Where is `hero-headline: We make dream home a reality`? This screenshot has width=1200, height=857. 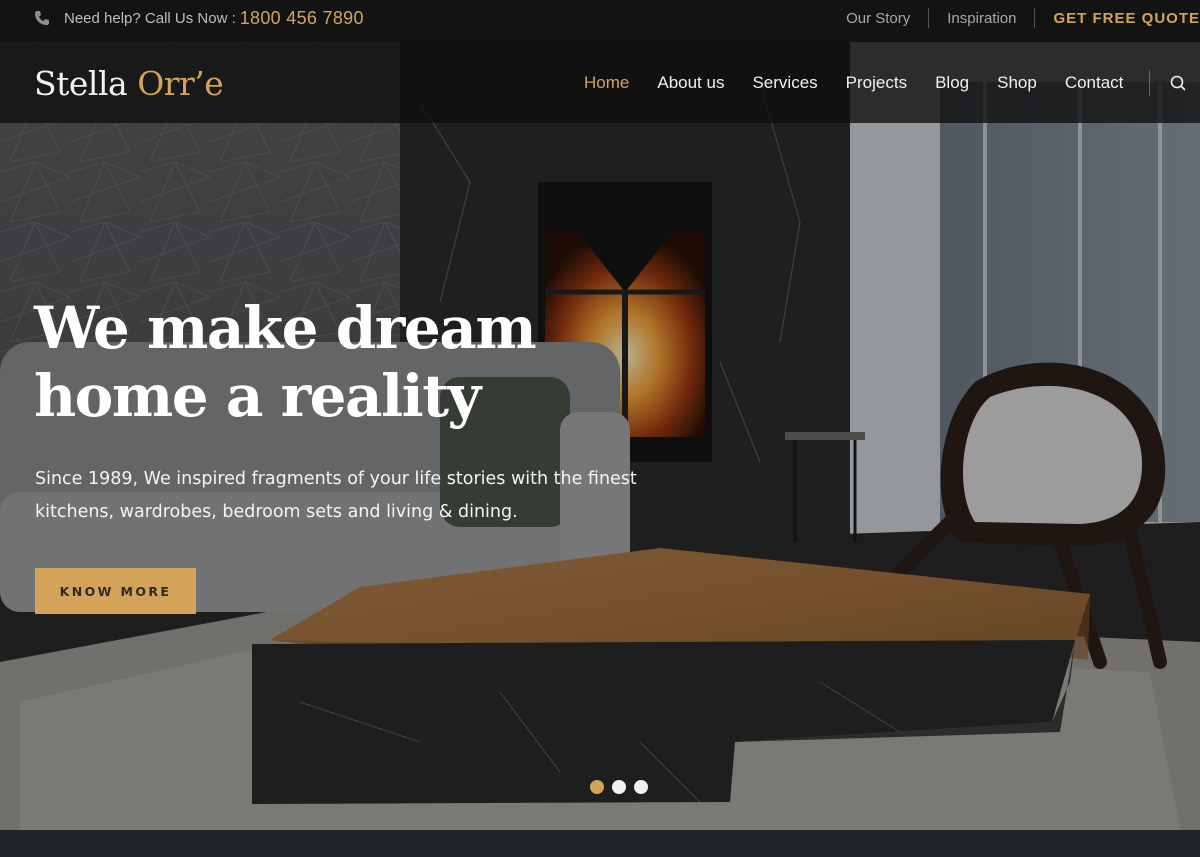
hero-headline: We make dream home a reality is located at coordinates (334, 362).